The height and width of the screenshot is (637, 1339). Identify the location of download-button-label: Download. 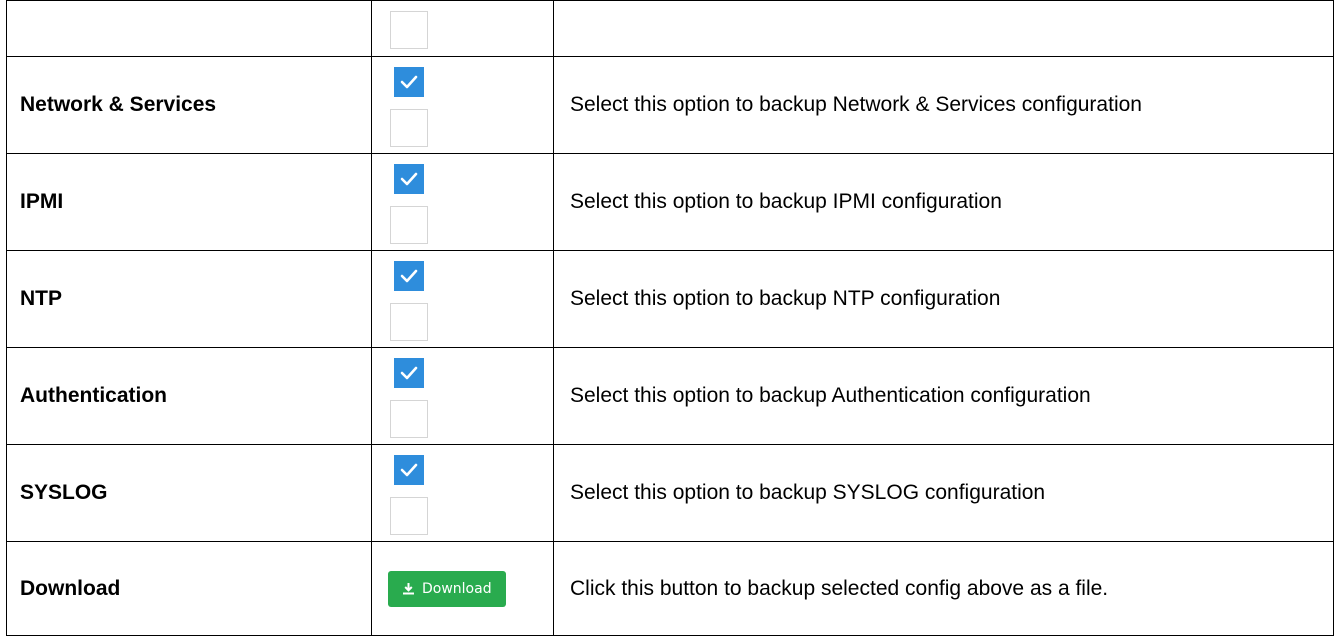
(457, 588).